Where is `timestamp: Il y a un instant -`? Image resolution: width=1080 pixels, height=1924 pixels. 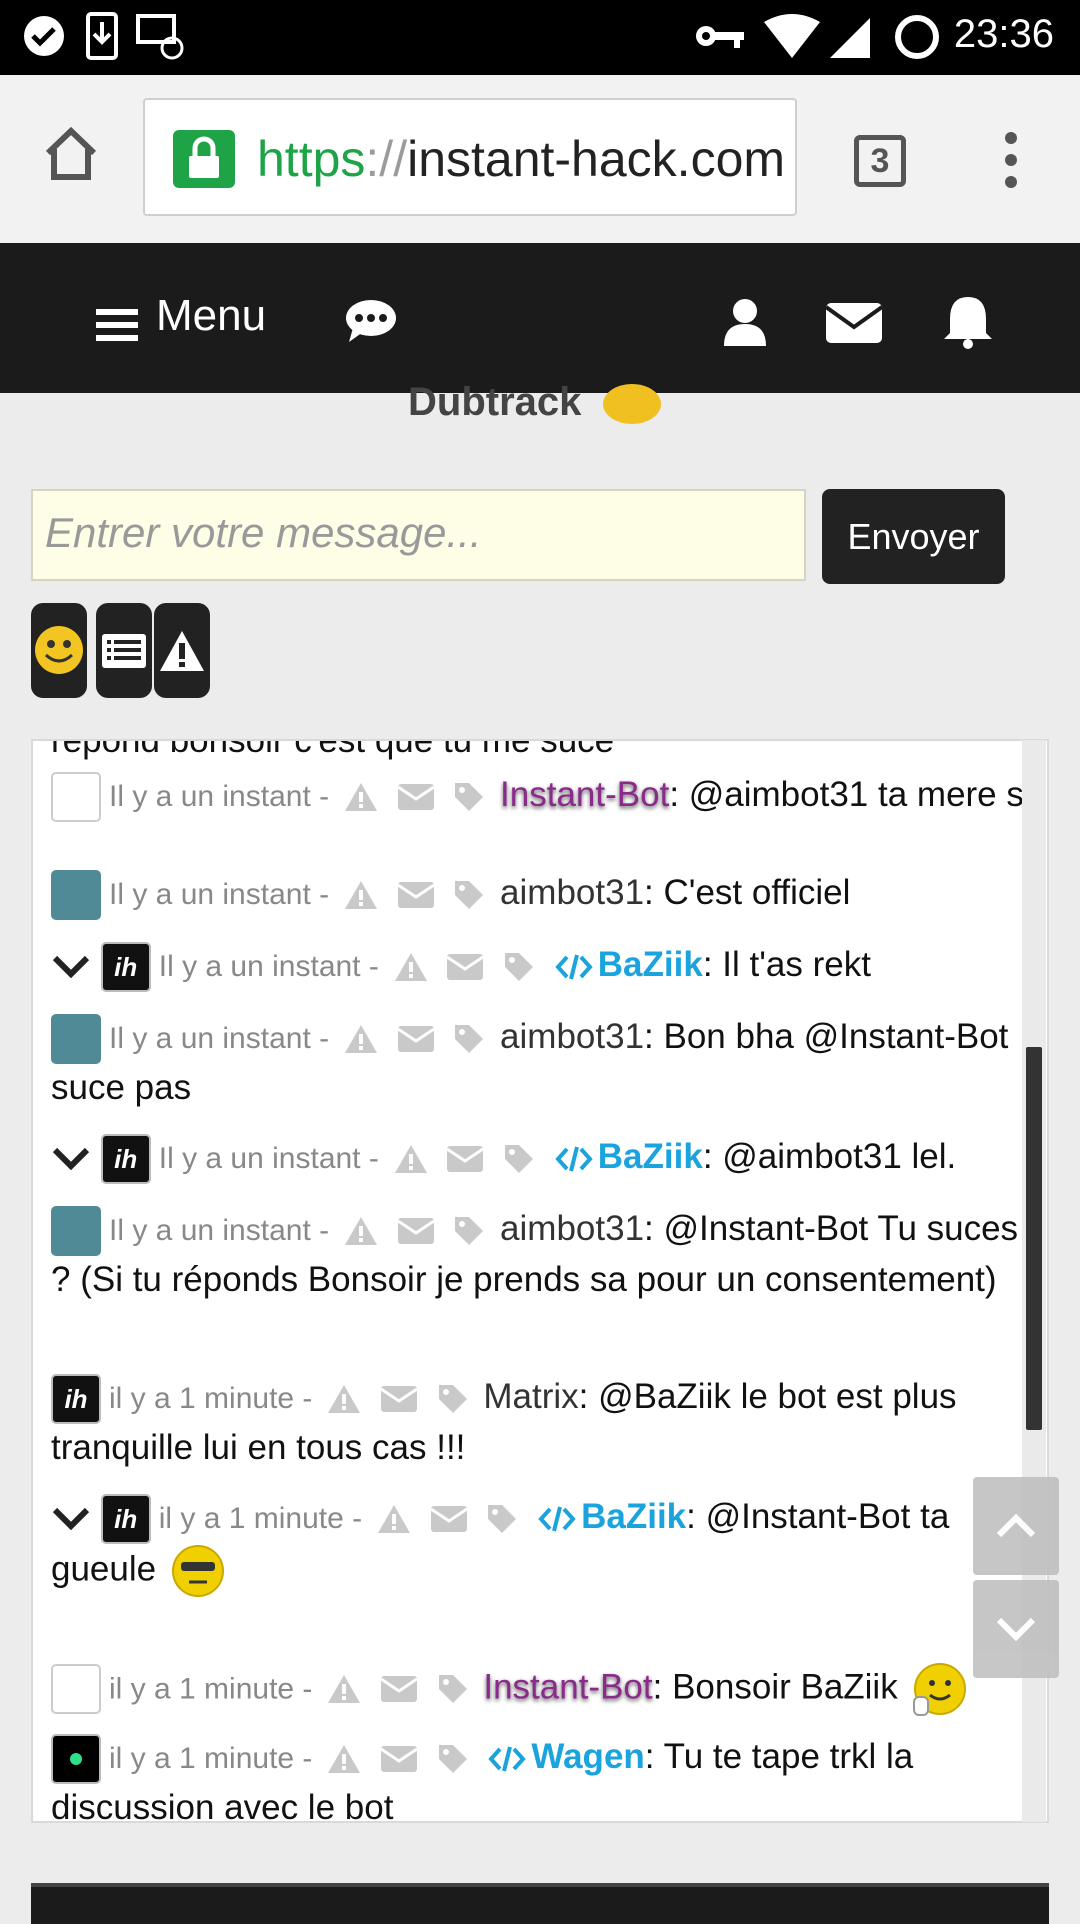
timestamp: Il y a un instant - is located at coordinates (219, 894).